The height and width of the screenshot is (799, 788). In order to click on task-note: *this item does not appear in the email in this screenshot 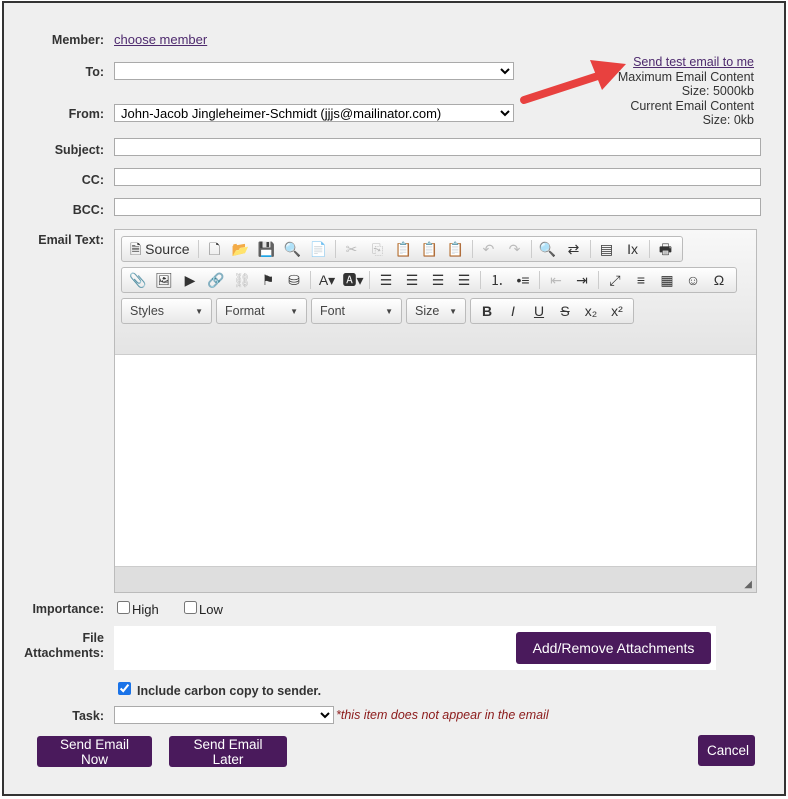, I will do `click(442, 715)`.